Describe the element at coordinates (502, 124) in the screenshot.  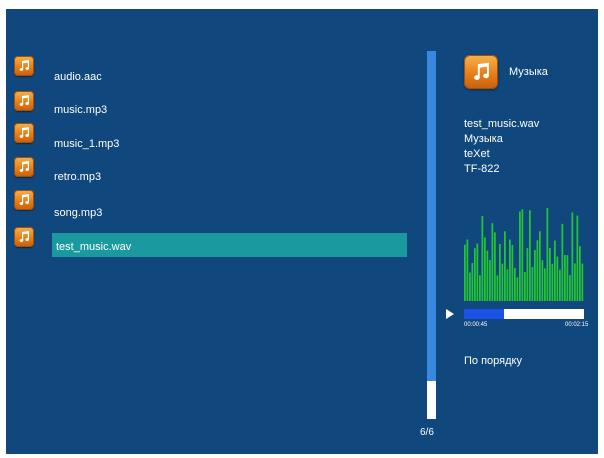
I see `track-filename: test_music.wav` at that location.